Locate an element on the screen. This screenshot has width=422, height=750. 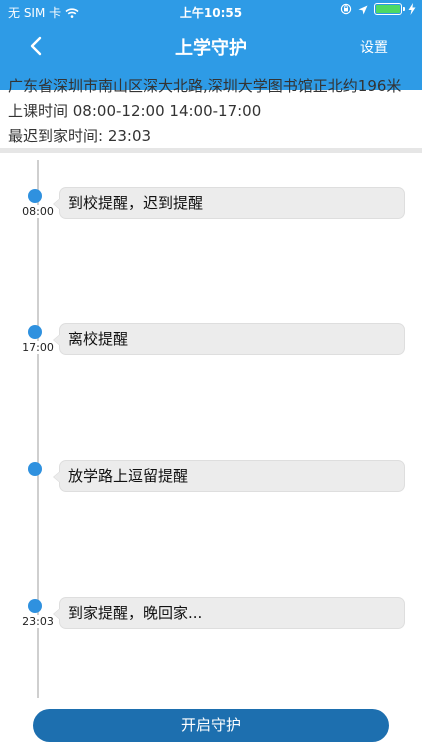
section-divider is located at coordinates (211, 150).